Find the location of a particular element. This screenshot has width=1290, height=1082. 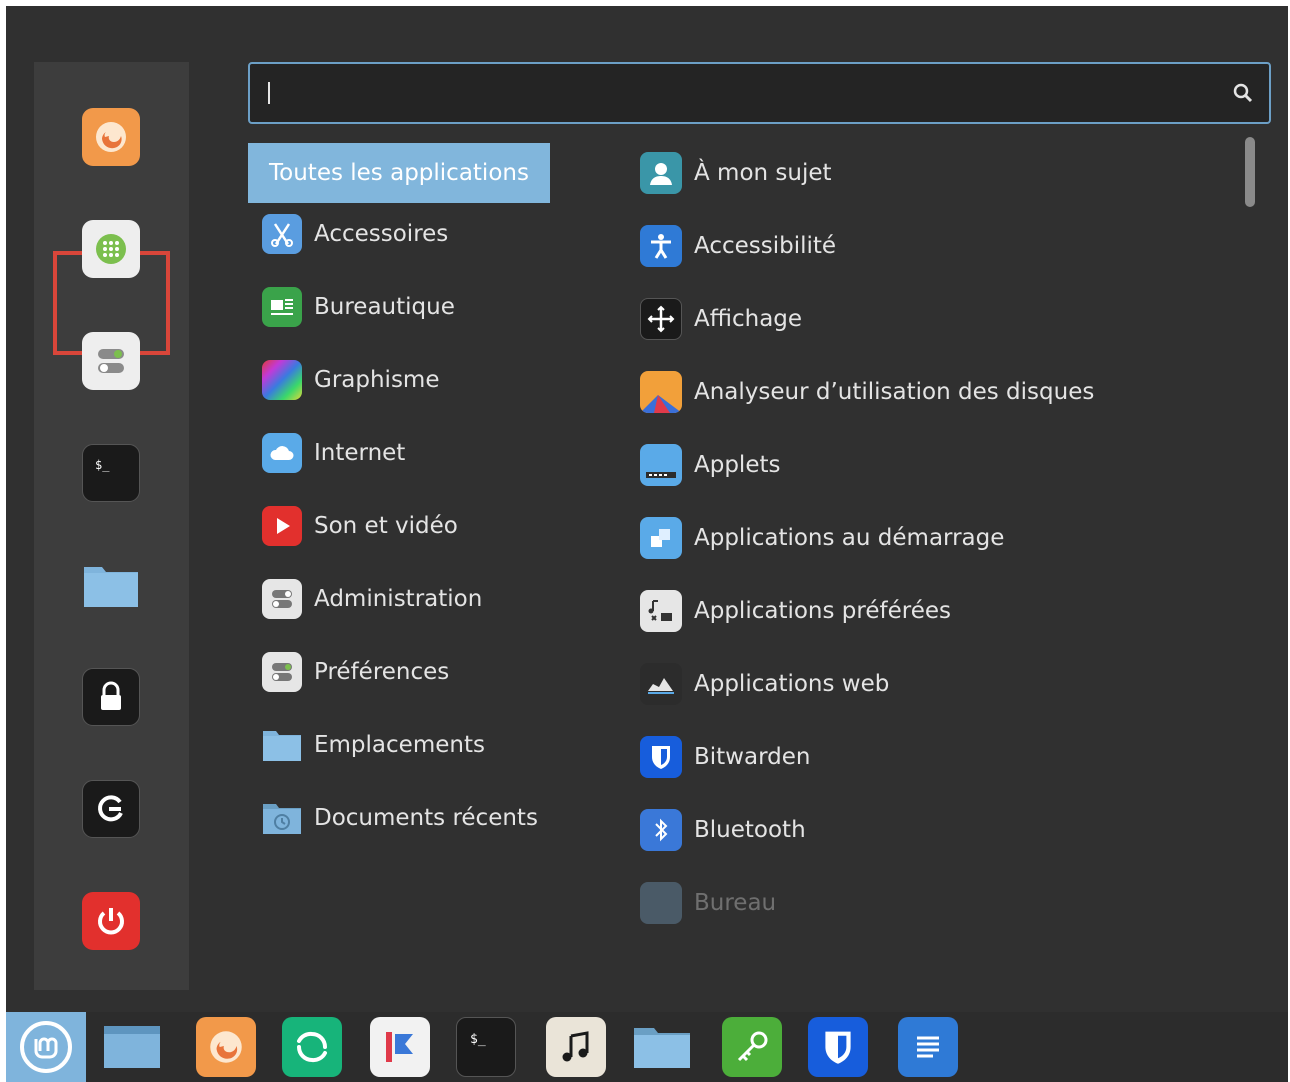

disk-usage-icon is located at coordinates (661, 392).